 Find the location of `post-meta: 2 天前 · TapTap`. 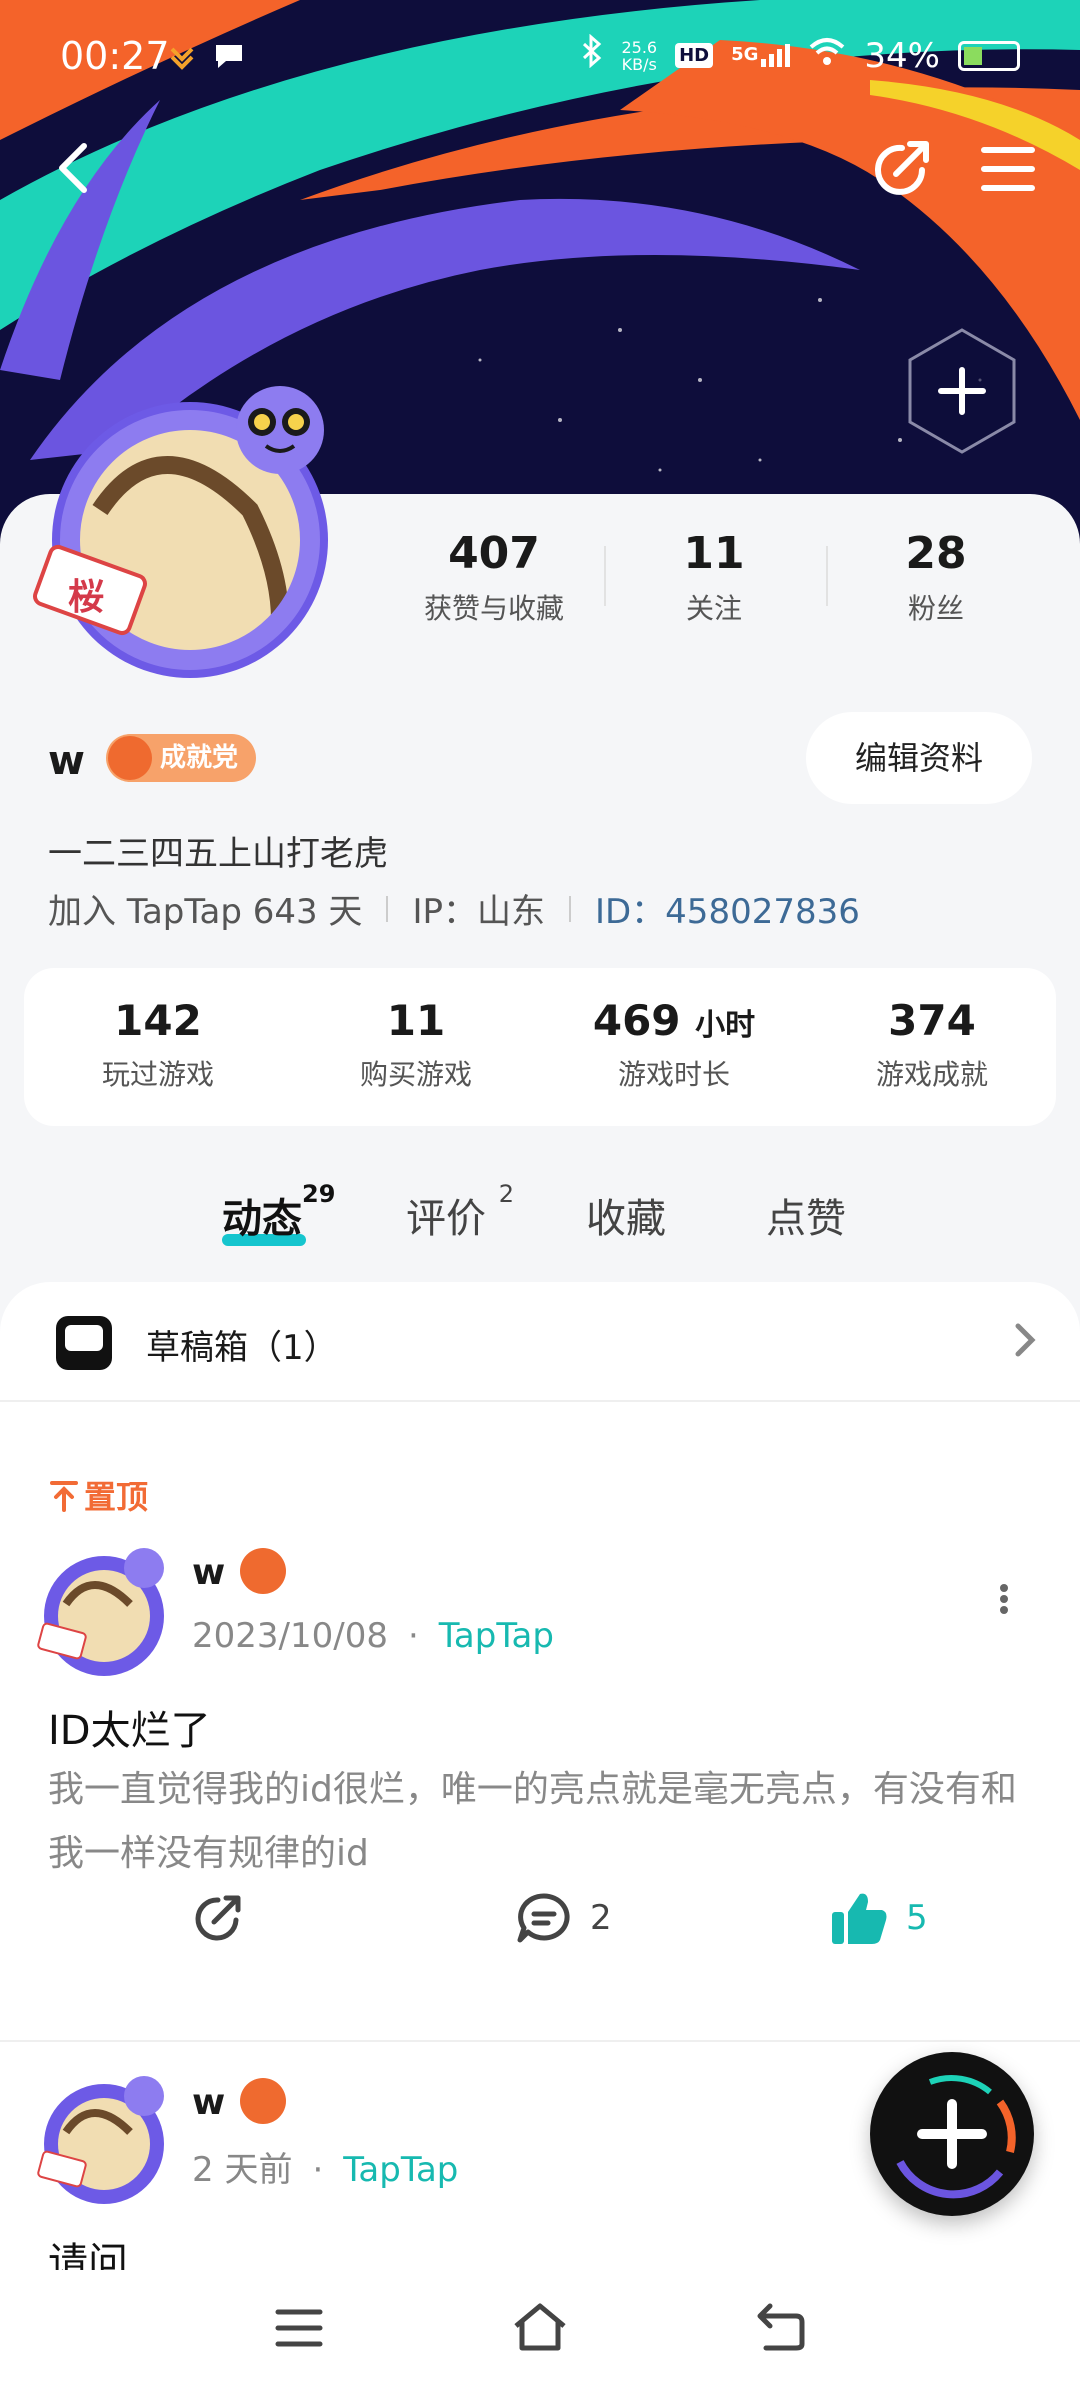

post-meta: 2 天前 · TapTap is located at coordinates (325, 2170).